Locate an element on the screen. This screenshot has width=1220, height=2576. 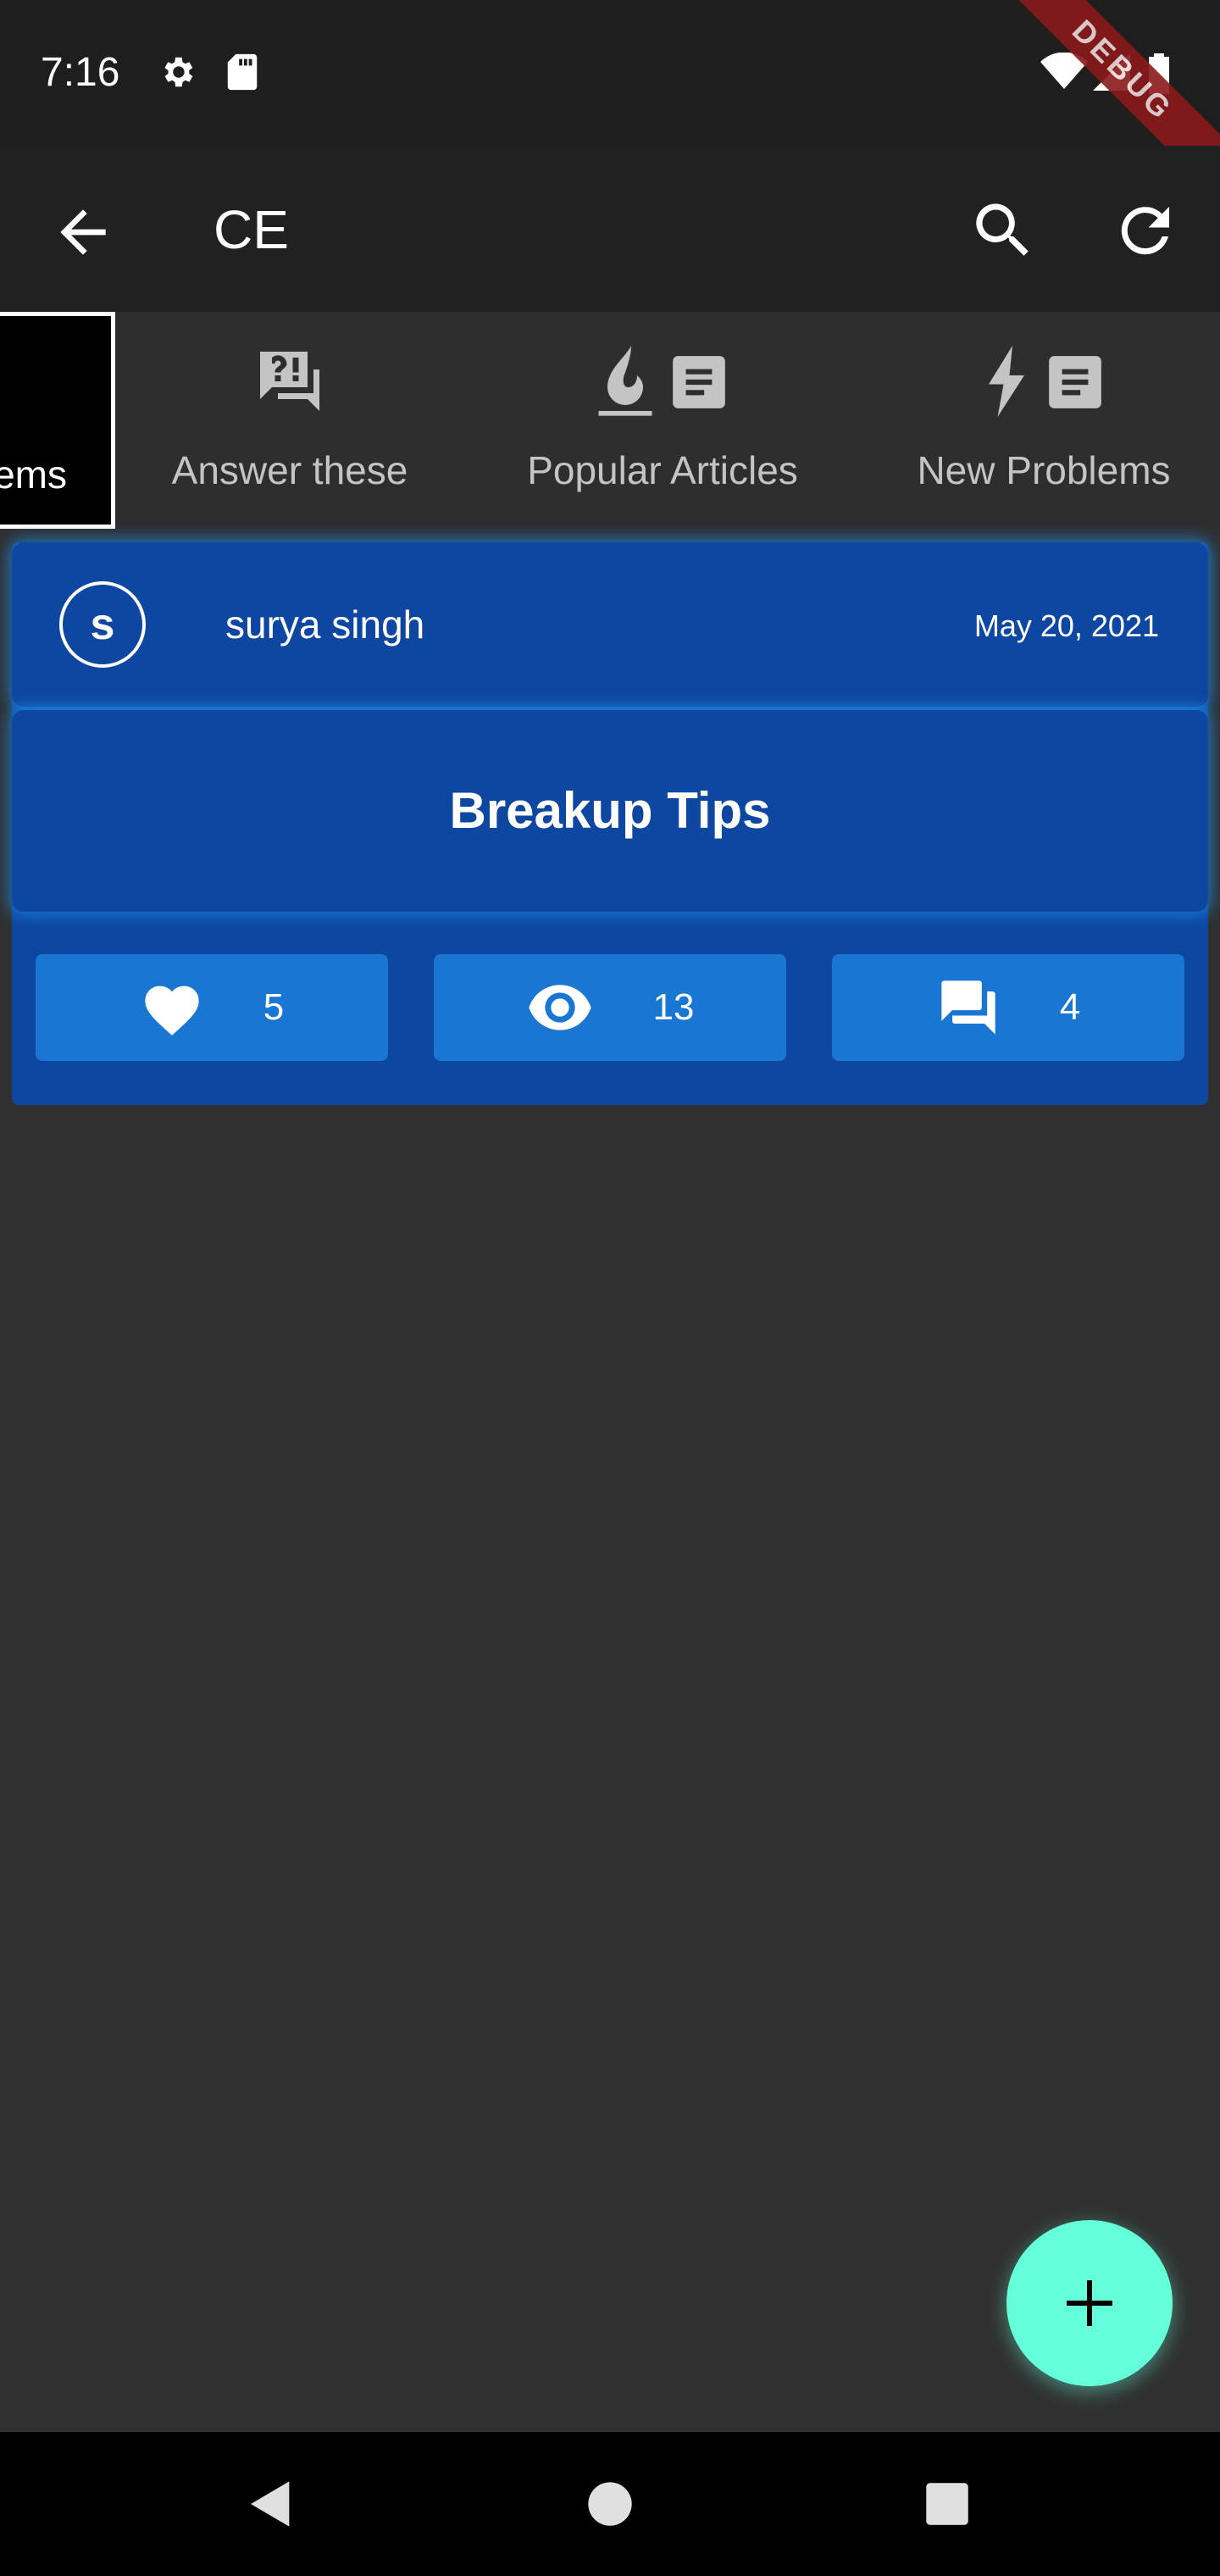
tab-answer-these: Answer these is located at coordinates (289, 420).